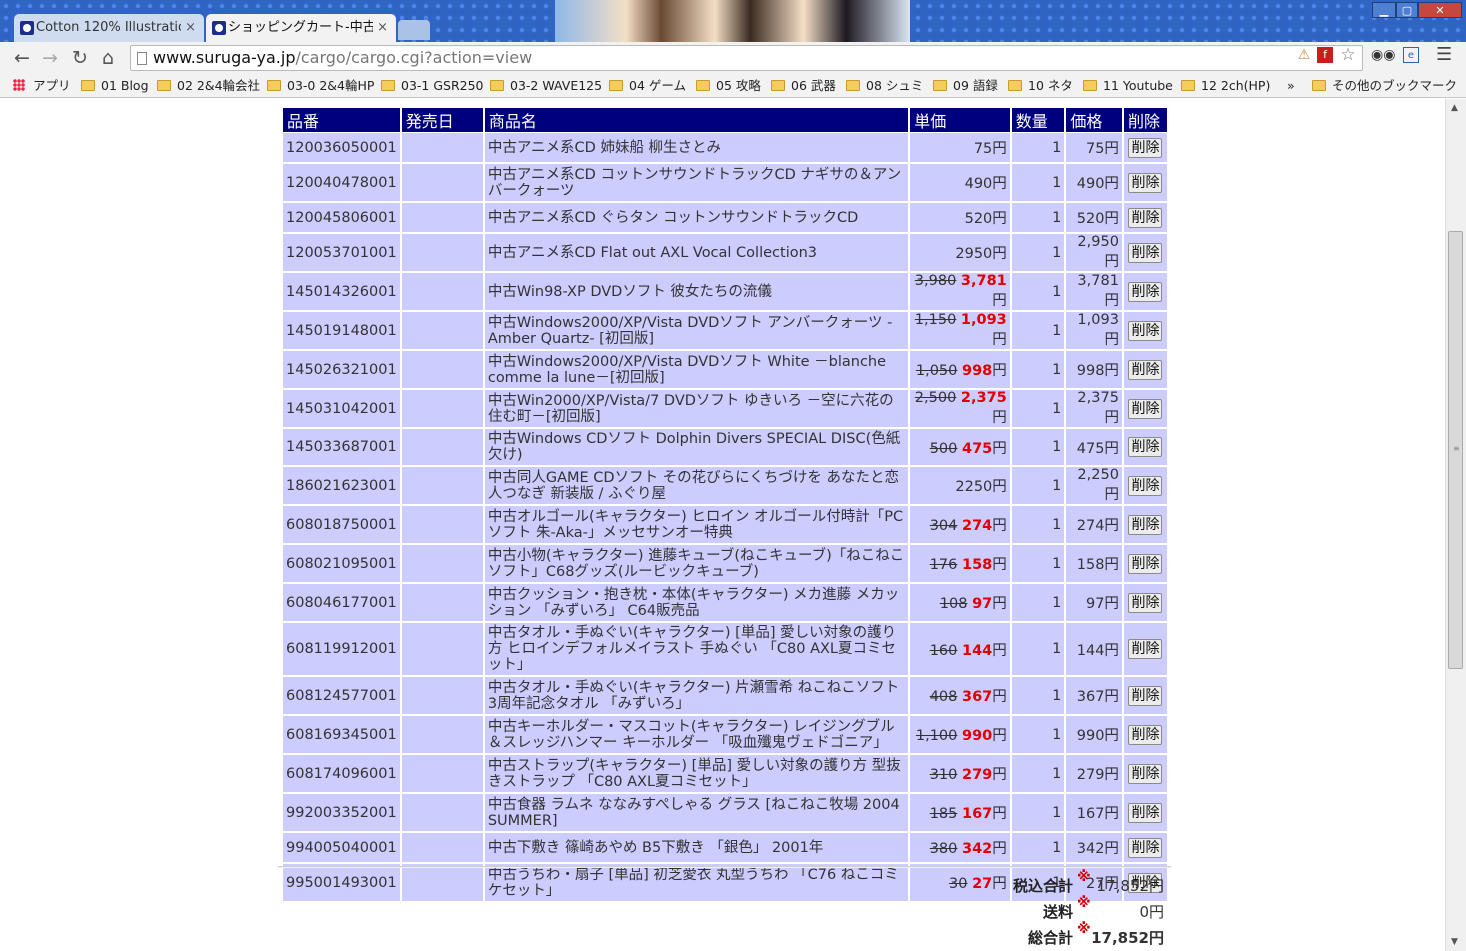 This screenshot has height=951, width=1466. I want to click on vertical-scrollbar: ▲ ≡ ▼, so click(1455, 525).